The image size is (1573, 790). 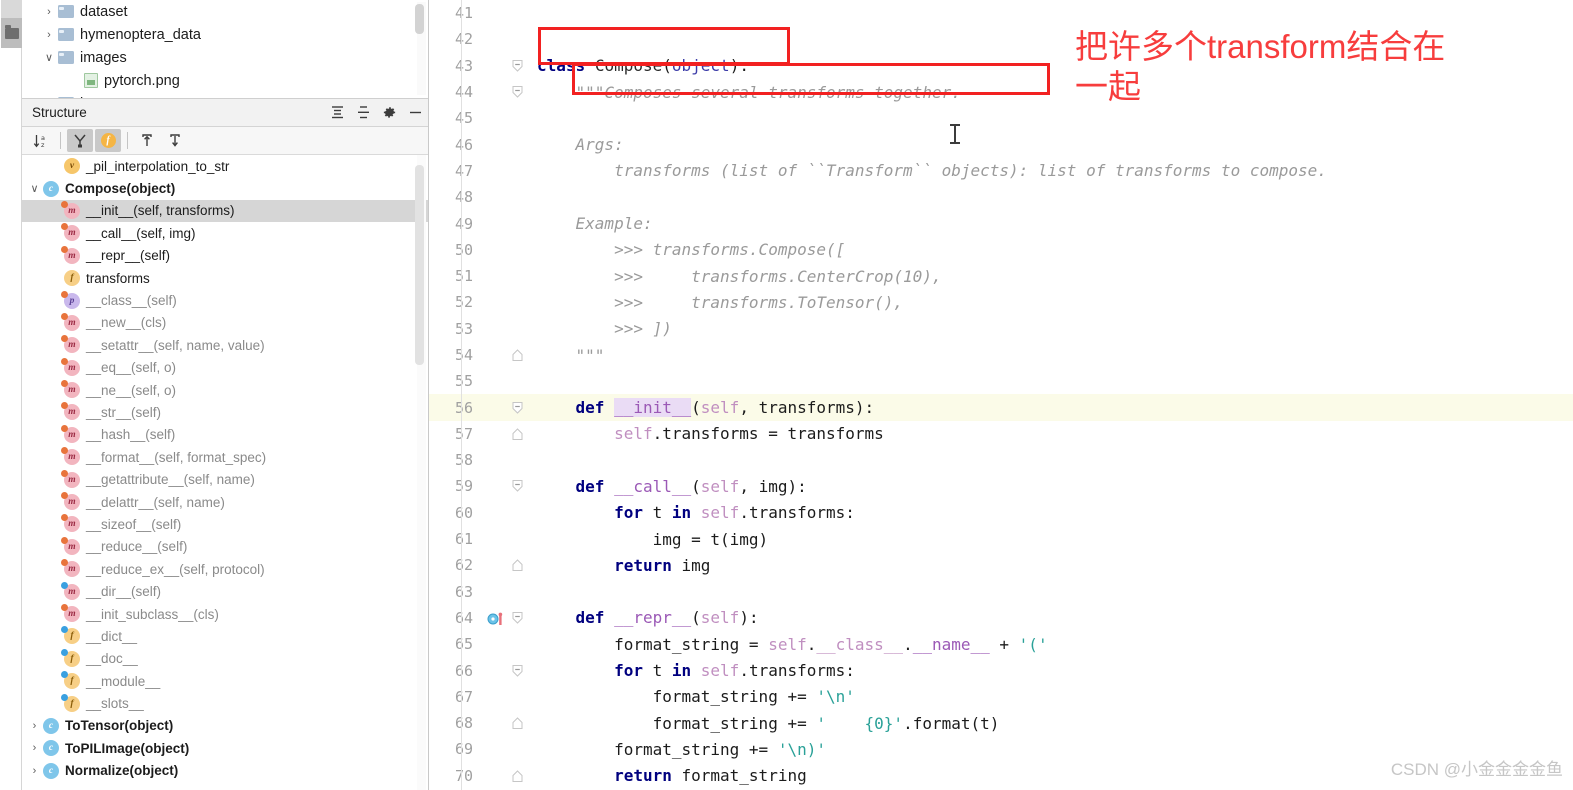 I want to click on structure-list-item: p __class__(self), so click(x=225, y=300).